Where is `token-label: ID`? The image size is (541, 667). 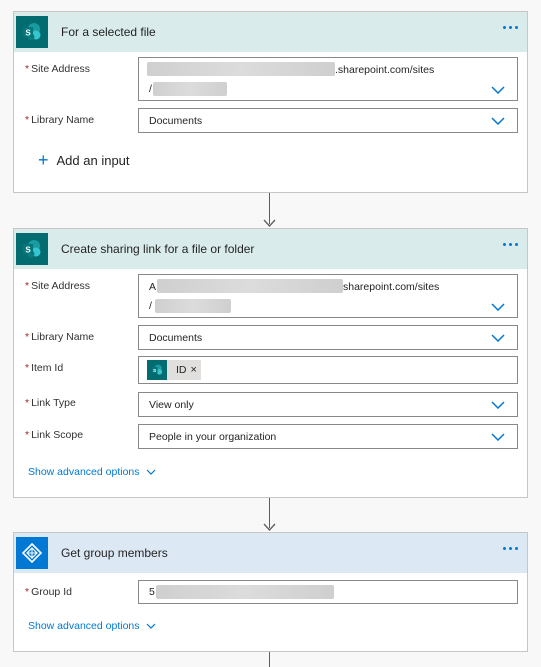 token-label: ID is located at coordinates (181, 370).